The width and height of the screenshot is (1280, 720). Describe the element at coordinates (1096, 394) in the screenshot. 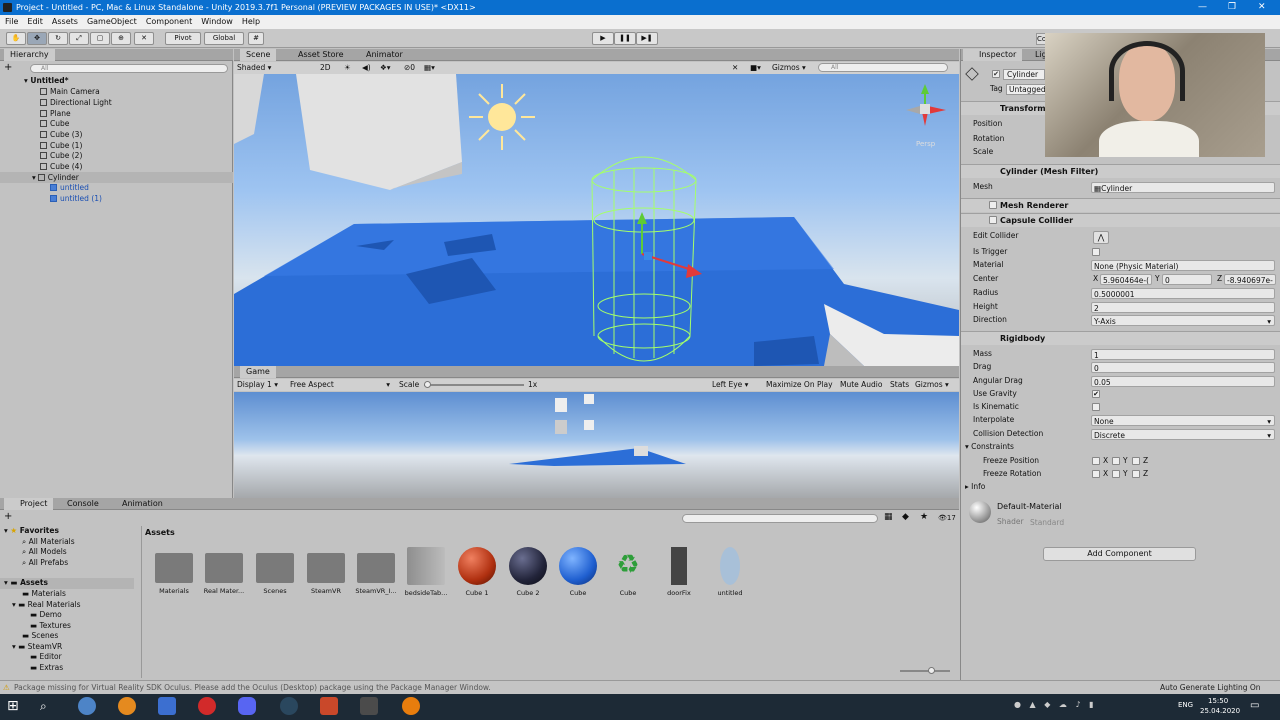

I see `use-gravity-checkbox: ✔` at that location.